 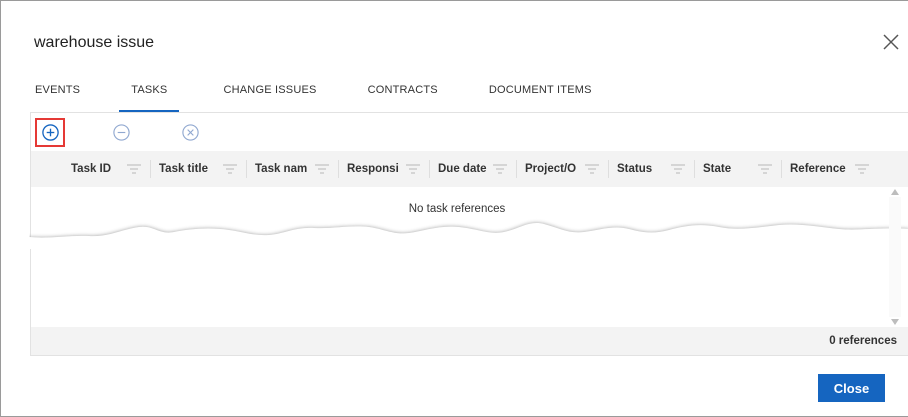 I want to click on column-header-state: State, so click(x=738, y=169).